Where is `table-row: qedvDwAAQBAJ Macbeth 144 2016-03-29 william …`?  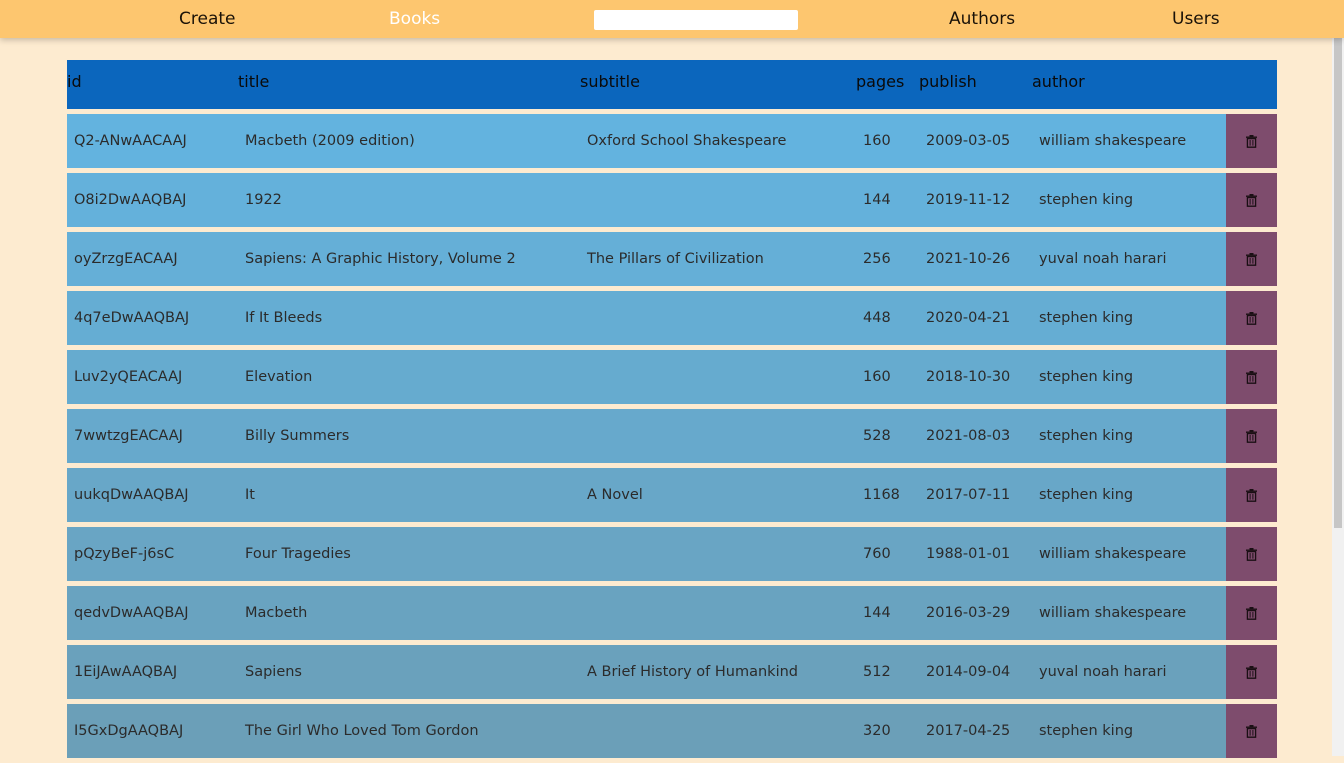
table-row: qedvDwAAQBAJ Macbeth 144 2016-03-29 william … is located at coordinates (672, 613).